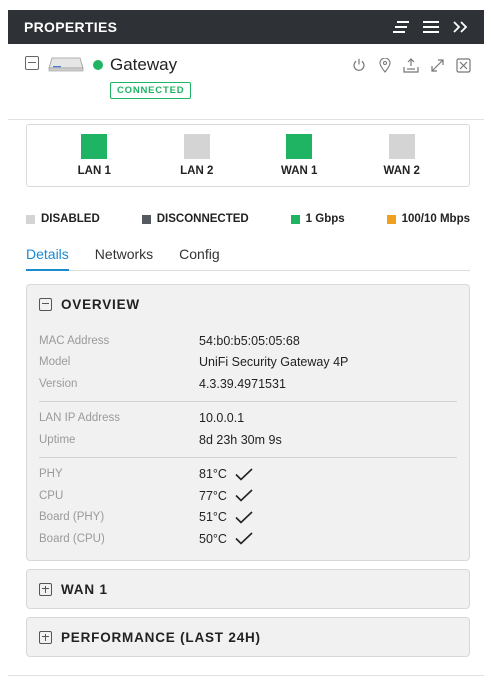 The width and height of the screenshot is (484, 679). I want to click on port-label: LAN 1, so click(94, 171).